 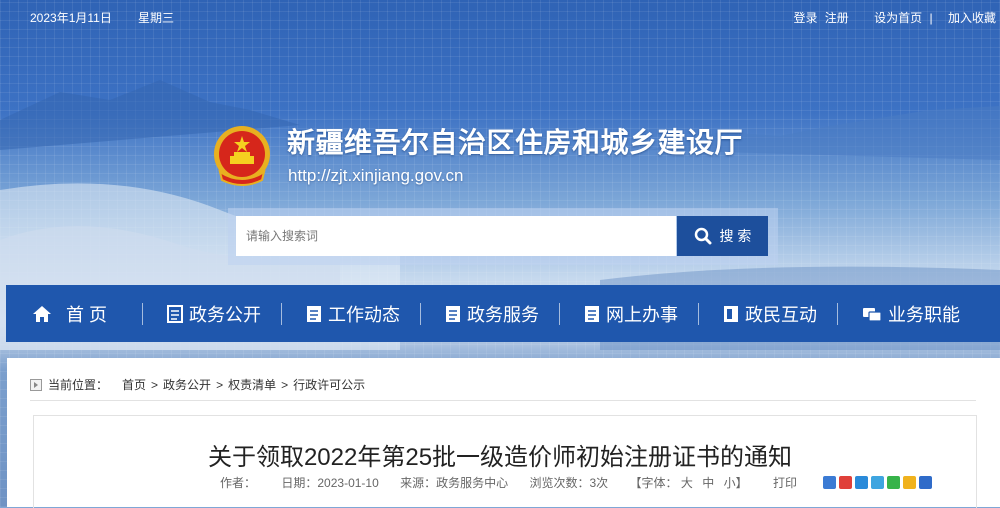 I want to click on share-qzone-icon, so click(x=877, y=482).